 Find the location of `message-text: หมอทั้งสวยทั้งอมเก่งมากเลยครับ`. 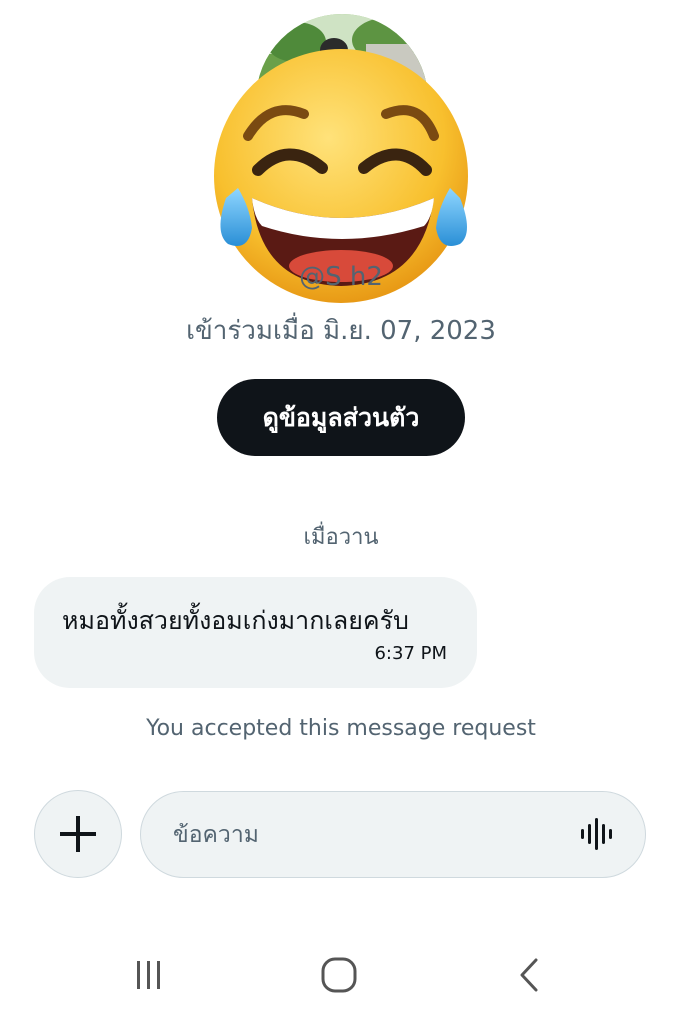

message-text: หมอทั้งสวยทั้งอมเก่งมากเลยครับ is located at coordinates (235, 620).